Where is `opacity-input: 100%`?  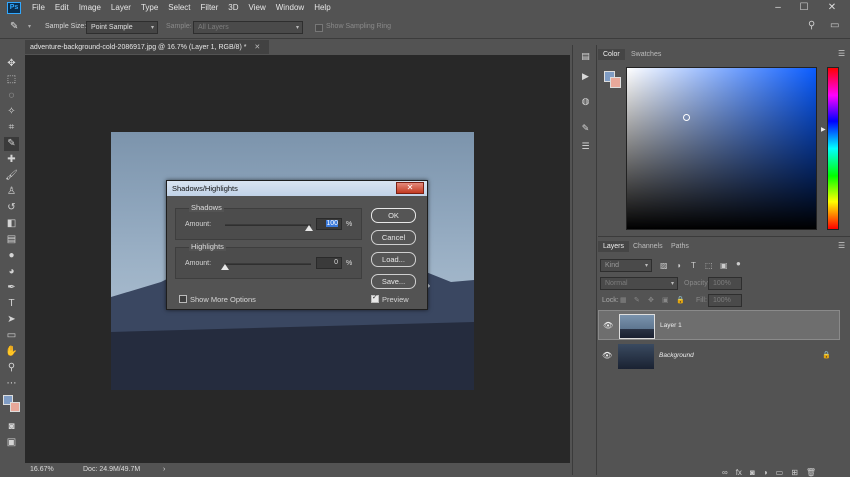
opacity-input: 100% is located at coordinates (725, 283).